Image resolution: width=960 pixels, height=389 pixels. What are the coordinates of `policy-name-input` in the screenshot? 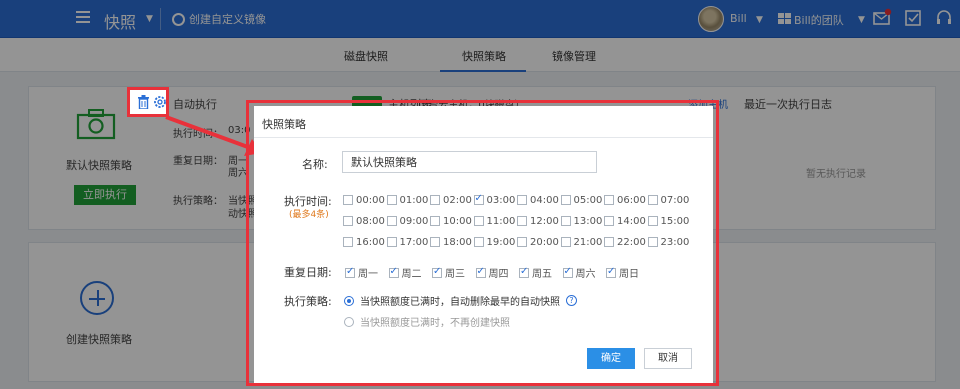 It's located at (469, 162).